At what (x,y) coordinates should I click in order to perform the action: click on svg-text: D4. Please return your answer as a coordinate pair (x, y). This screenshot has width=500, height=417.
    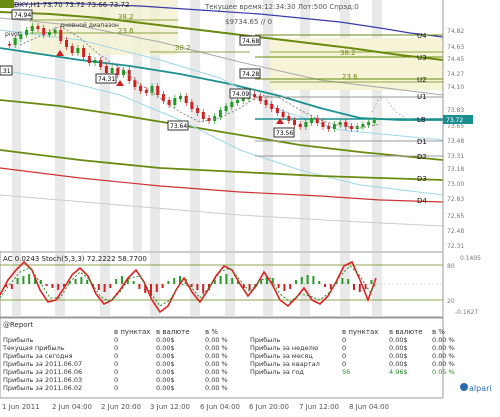
    Looking at the image, I should click on (422, 201).